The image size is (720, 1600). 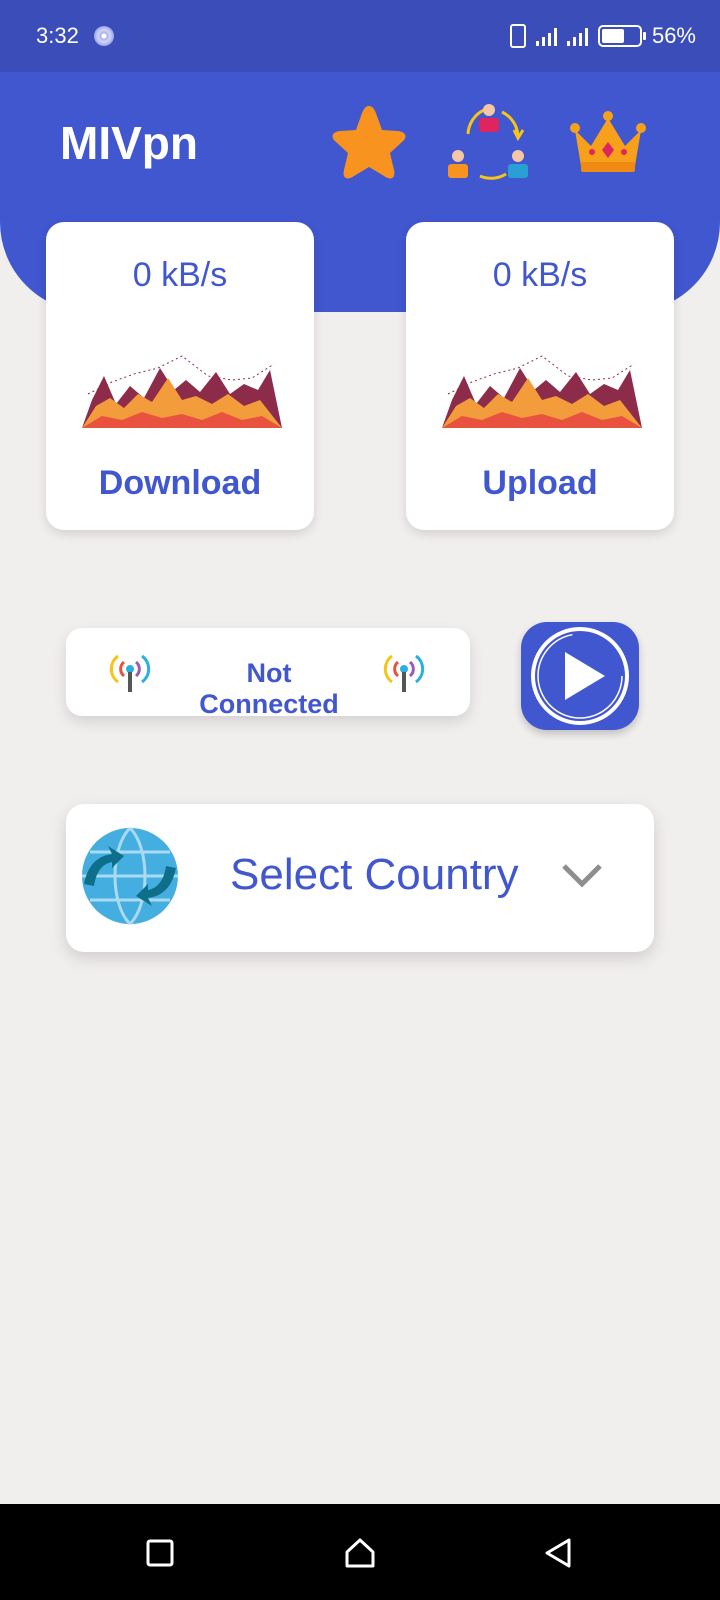 I want to click on upload-speed: 0 kB/s, so click(x=540, y=275).